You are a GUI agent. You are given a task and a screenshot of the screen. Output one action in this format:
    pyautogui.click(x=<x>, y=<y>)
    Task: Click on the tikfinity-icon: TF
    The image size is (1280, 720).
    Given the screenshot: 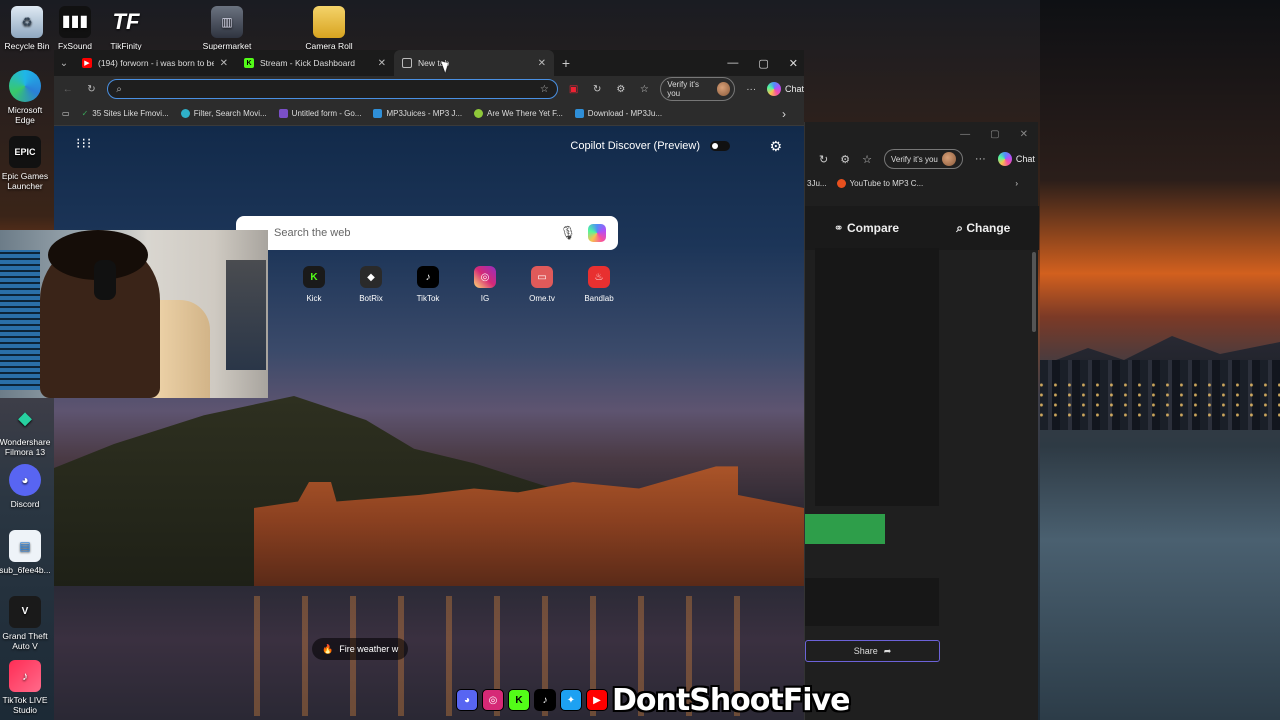 What is the action you would take?
    pyautogui.click(x=126, y=21)
    